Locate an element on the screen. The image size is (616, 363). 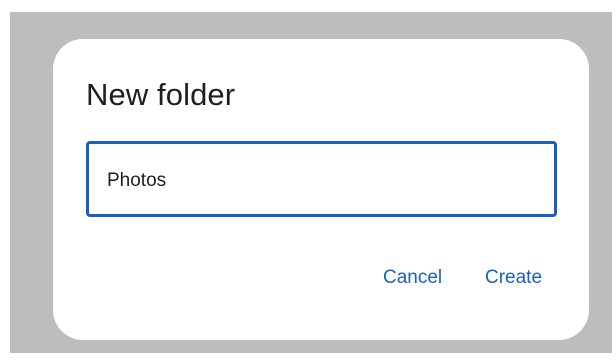
create-button: Create is located at coordinates (513, 278).